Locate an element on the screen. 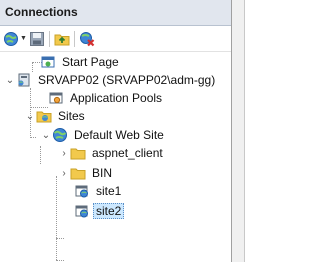  tree-item-aspnet-client: › aspnet_client is located at coordinates (112, 153).